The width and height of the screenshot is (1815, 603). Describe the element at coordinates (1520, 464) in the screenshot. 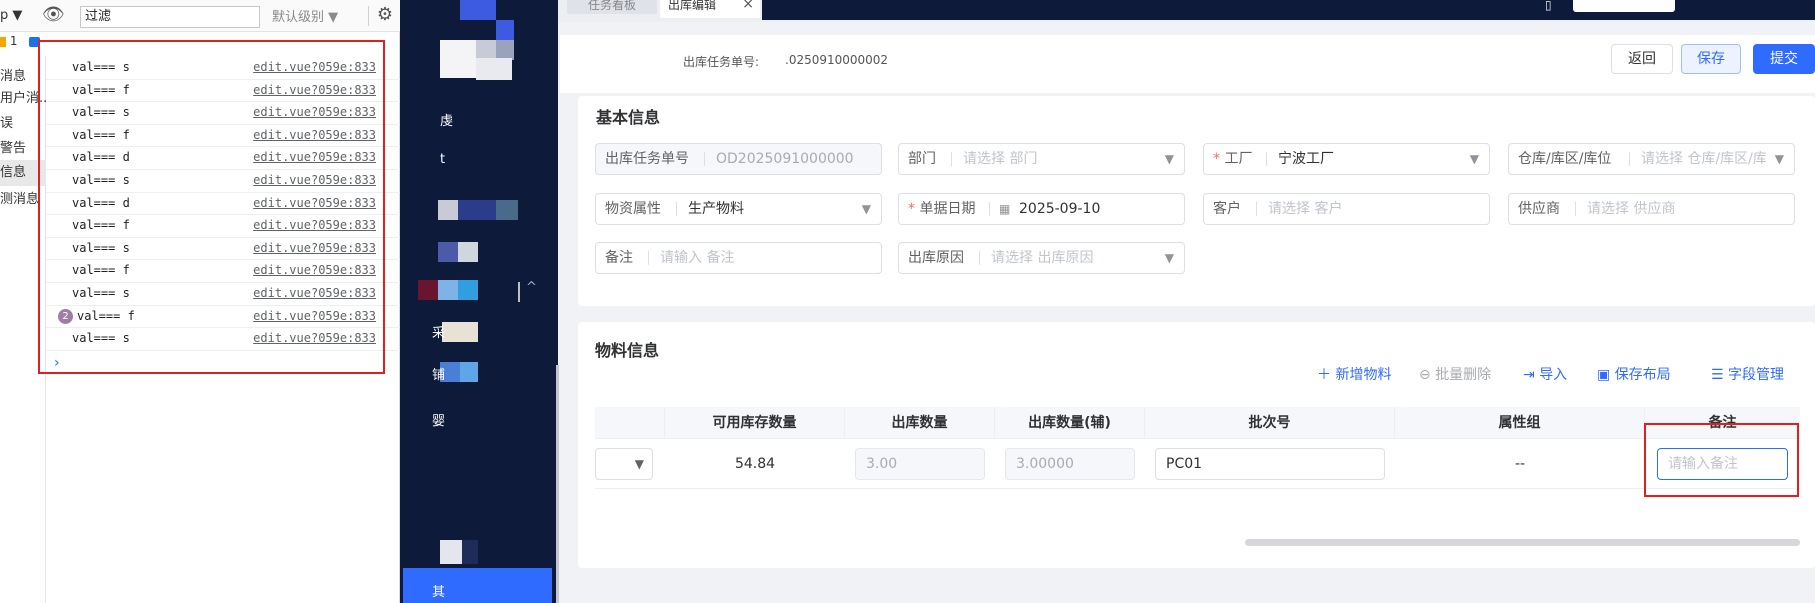

I see `attr-group-cell: --` at that location.